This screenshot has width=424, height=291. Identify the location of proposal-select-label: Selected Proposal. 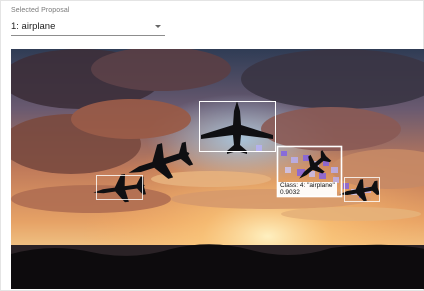
(40, 10).